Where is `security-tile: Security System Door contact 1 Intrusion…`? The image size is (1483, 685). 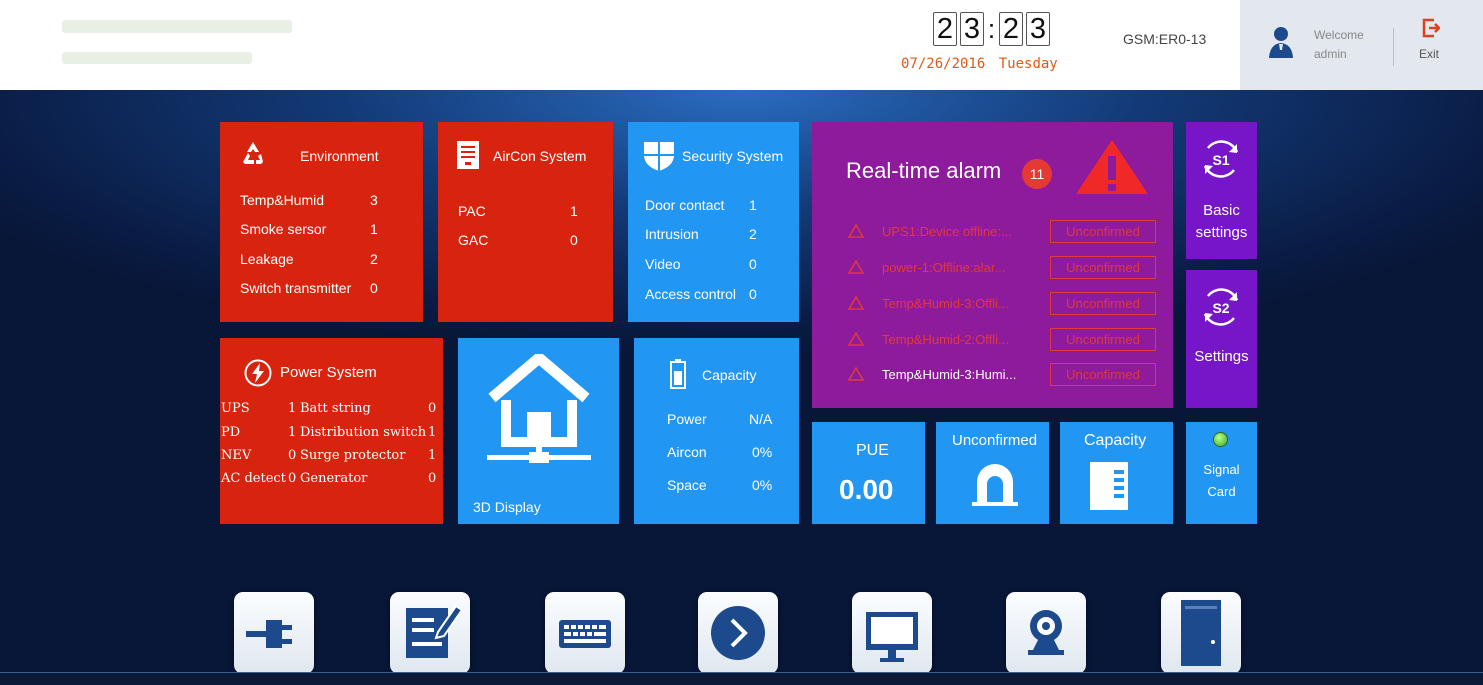 security-tile: Security System Door contact 1 Intrusion… is located at coordinates (713, 222).